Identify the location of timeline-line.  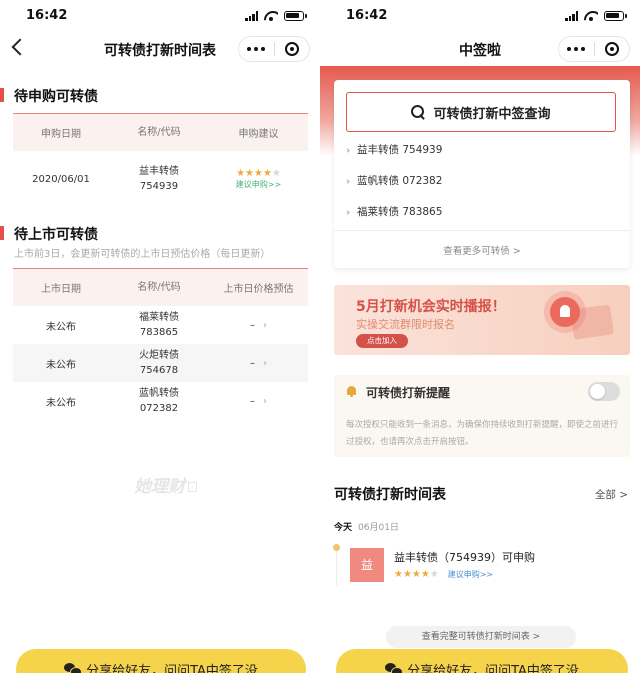
(336, 566).